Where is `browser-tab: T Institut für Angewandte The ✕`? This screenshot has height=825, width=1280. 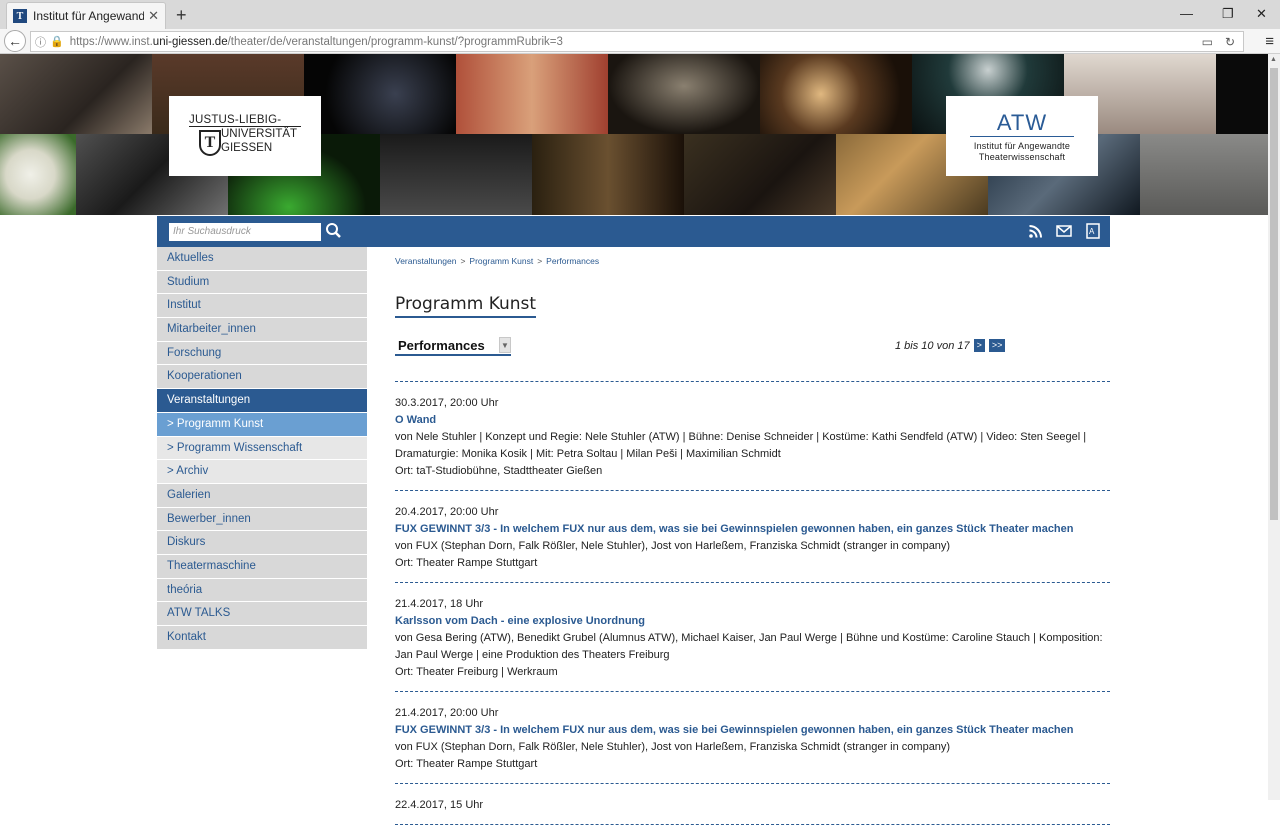 browser-tab: T Institut für Angewandte The ✕ is located at coordinates (86, 15).